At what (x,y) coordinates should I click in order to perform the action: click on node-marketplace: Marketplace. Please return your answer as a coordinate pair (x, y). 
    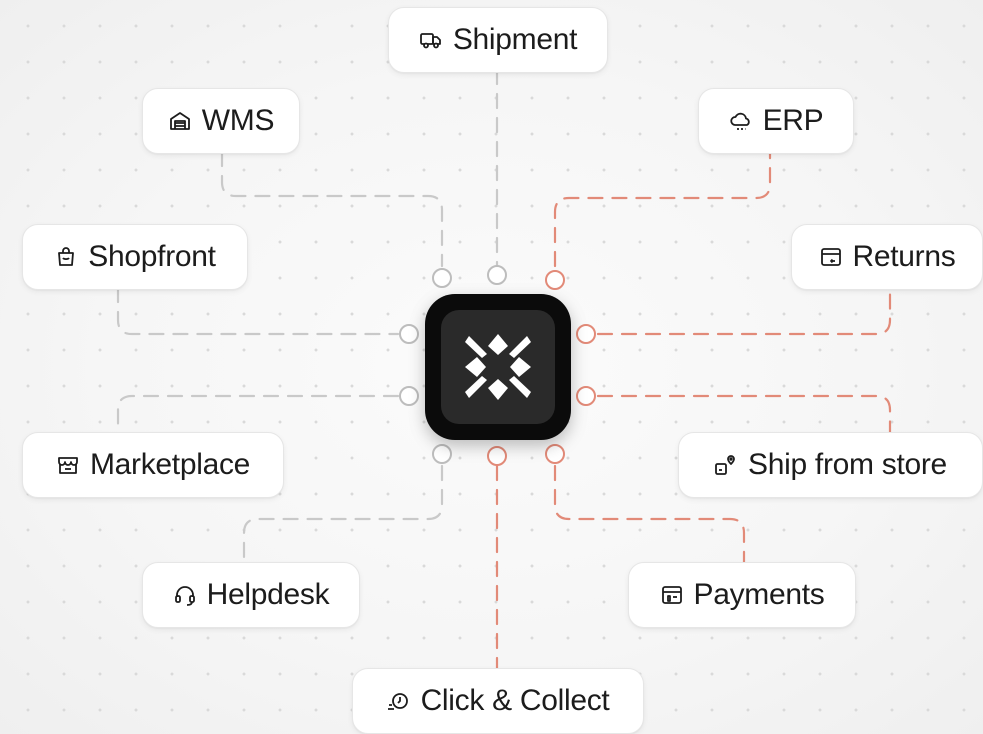
    Looking at the image, I should click on (153, 465).